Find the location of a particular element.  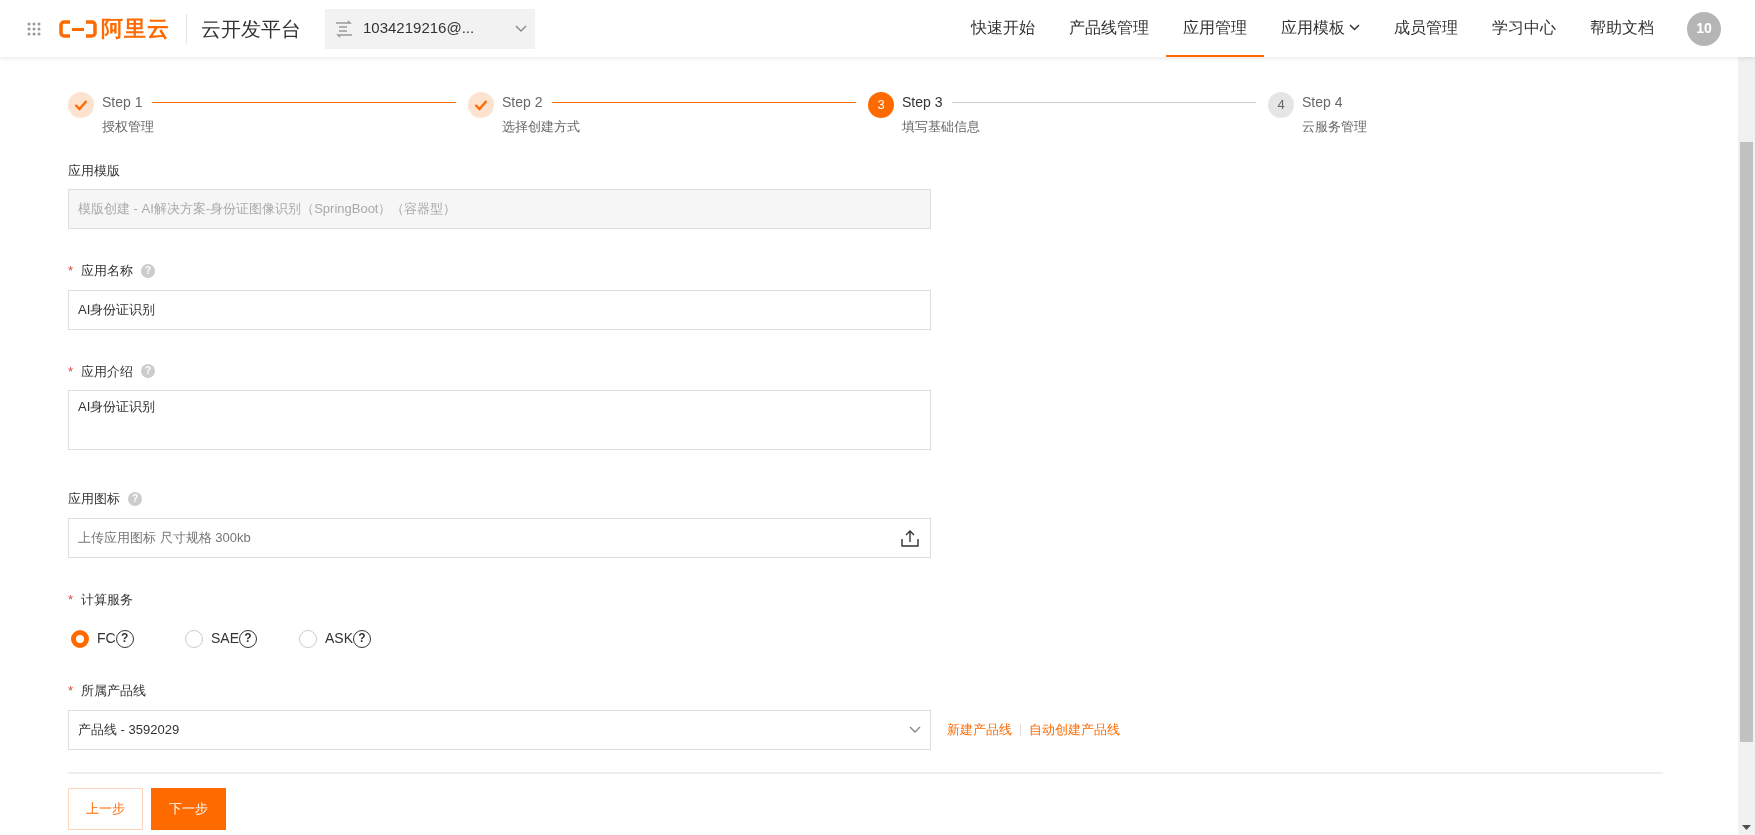

step-subtitle: 填写基础信息 is located at coordinates (941, 127).